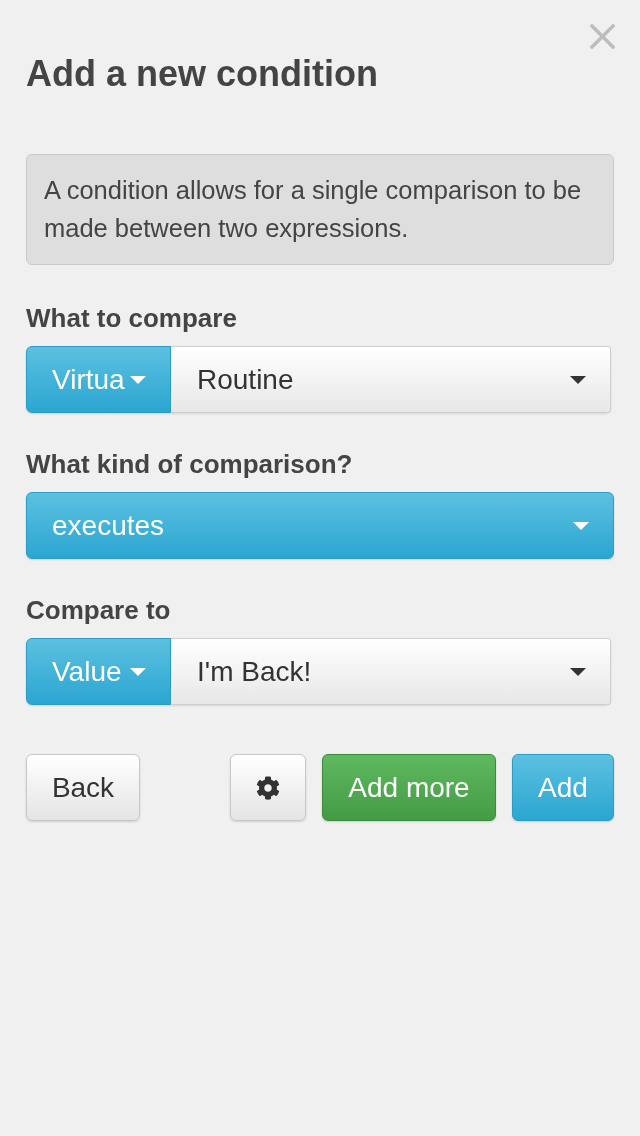 The width and height of the screenshot is (640, 1136). Describe the element at coordinates (320, 209) in the screenshot. I see `info-message: A condition allows for a single comparison to be made between two expressions.` at that location.